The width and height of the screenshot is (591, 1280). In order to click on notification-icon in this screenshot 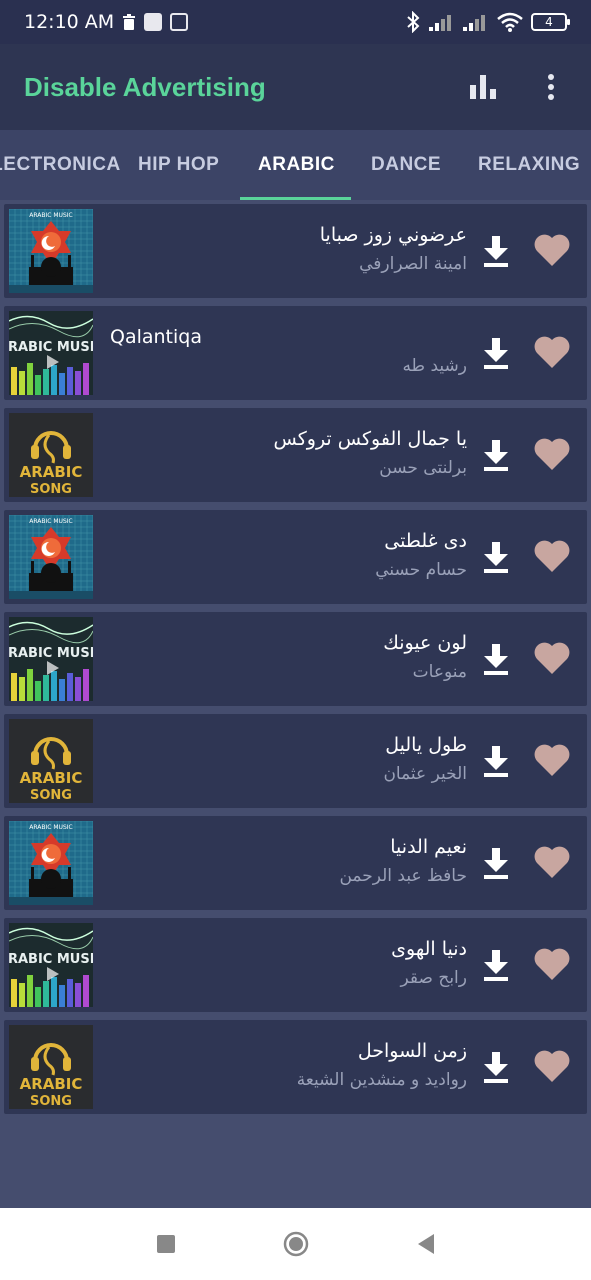, I will do `click(153, 22)`.